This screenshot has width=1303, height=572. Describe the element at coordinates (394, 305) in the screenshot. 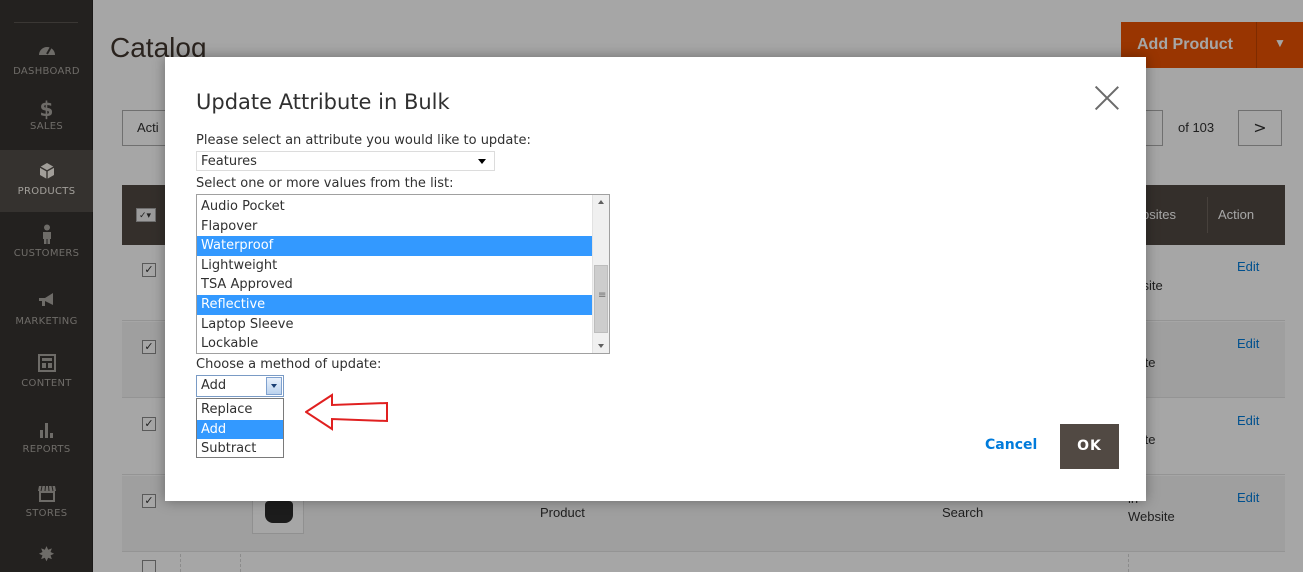

I see `list-option-selected: Reflective` at that location.